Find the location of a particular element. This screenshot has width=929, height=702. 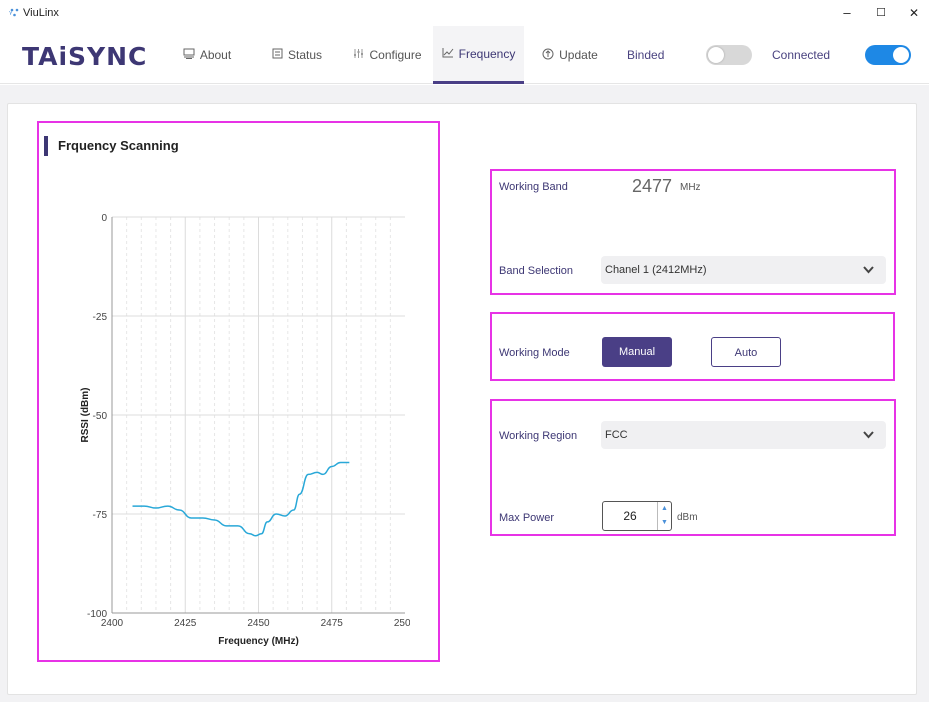

tab-update: Update is located at coordinates (570, 55).